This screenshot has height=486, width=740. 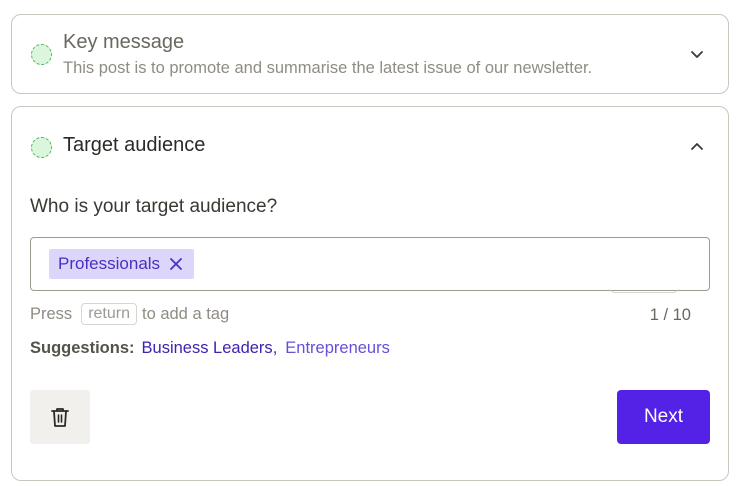 What do you see at coordinates (644, 290) in the screenshot?
I see `input-decoration` at bounding box center [644, 290].